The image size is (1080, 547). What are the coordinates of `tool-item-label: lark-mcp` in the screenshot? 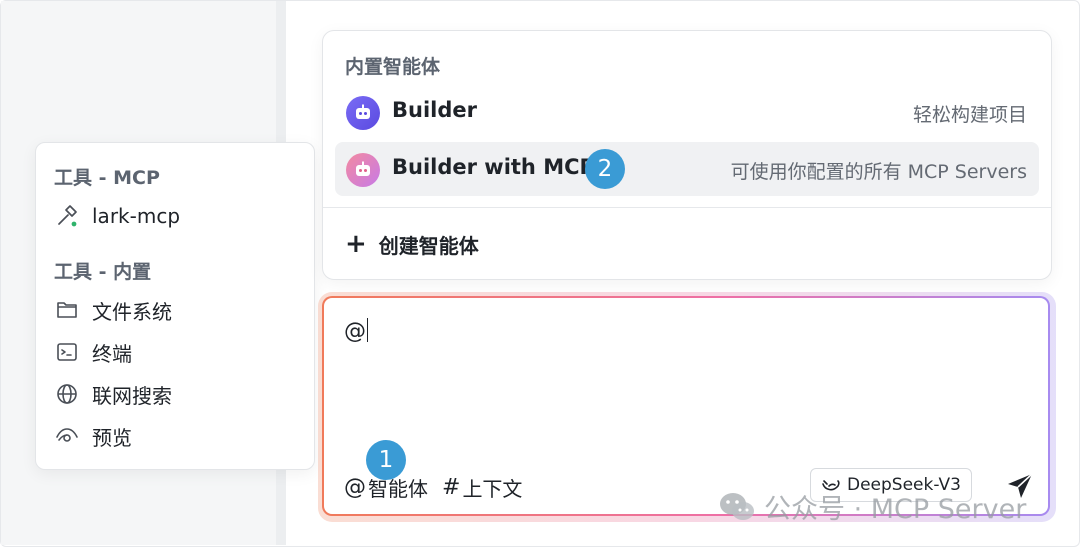 It's located at (136, 216).